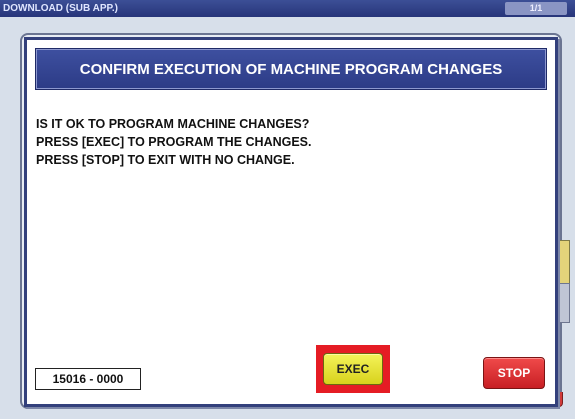 This screenshot has width=575, height=419. Describe the element at coordinates (173, 124) in the screenshot. I see `message-line: IS IT OK TO PROGRAM MACHINE CHANGES?` at that location.